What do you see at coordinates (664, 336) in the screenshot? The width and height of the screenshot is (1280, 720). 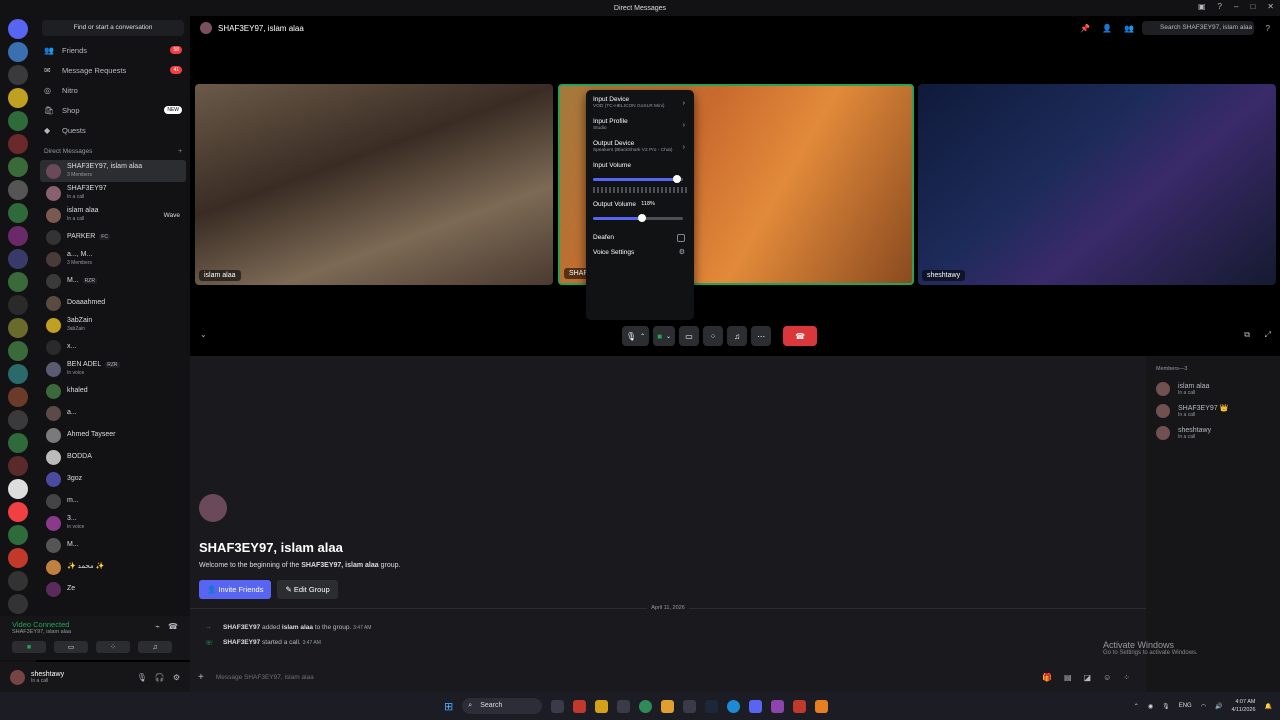 I see `camera-button: ■ ⌄` at bounding box center [664, 336].